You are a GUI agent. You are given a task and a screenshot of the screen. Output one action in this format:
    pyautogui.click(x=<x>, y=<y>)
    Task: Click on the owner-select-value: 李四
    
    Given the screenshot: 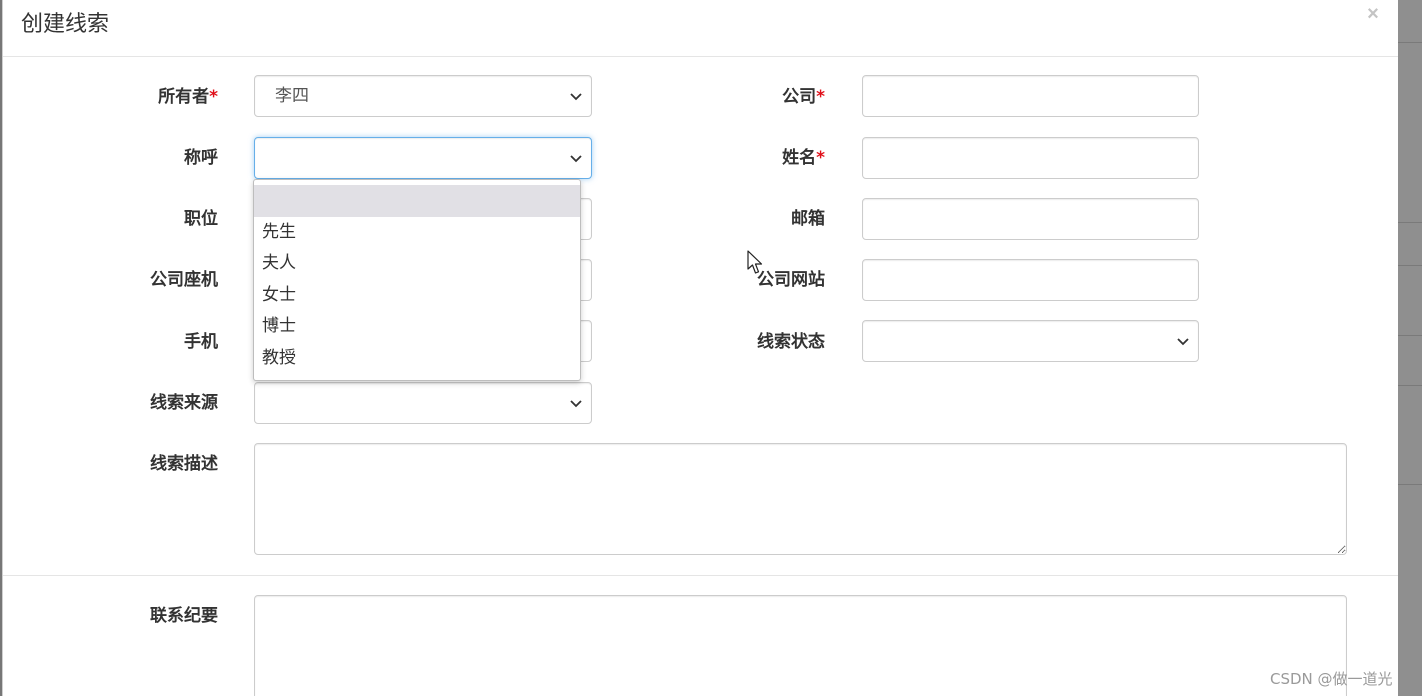 What is the action you would take?
    pyautogui.click(x=292, y=96)
    